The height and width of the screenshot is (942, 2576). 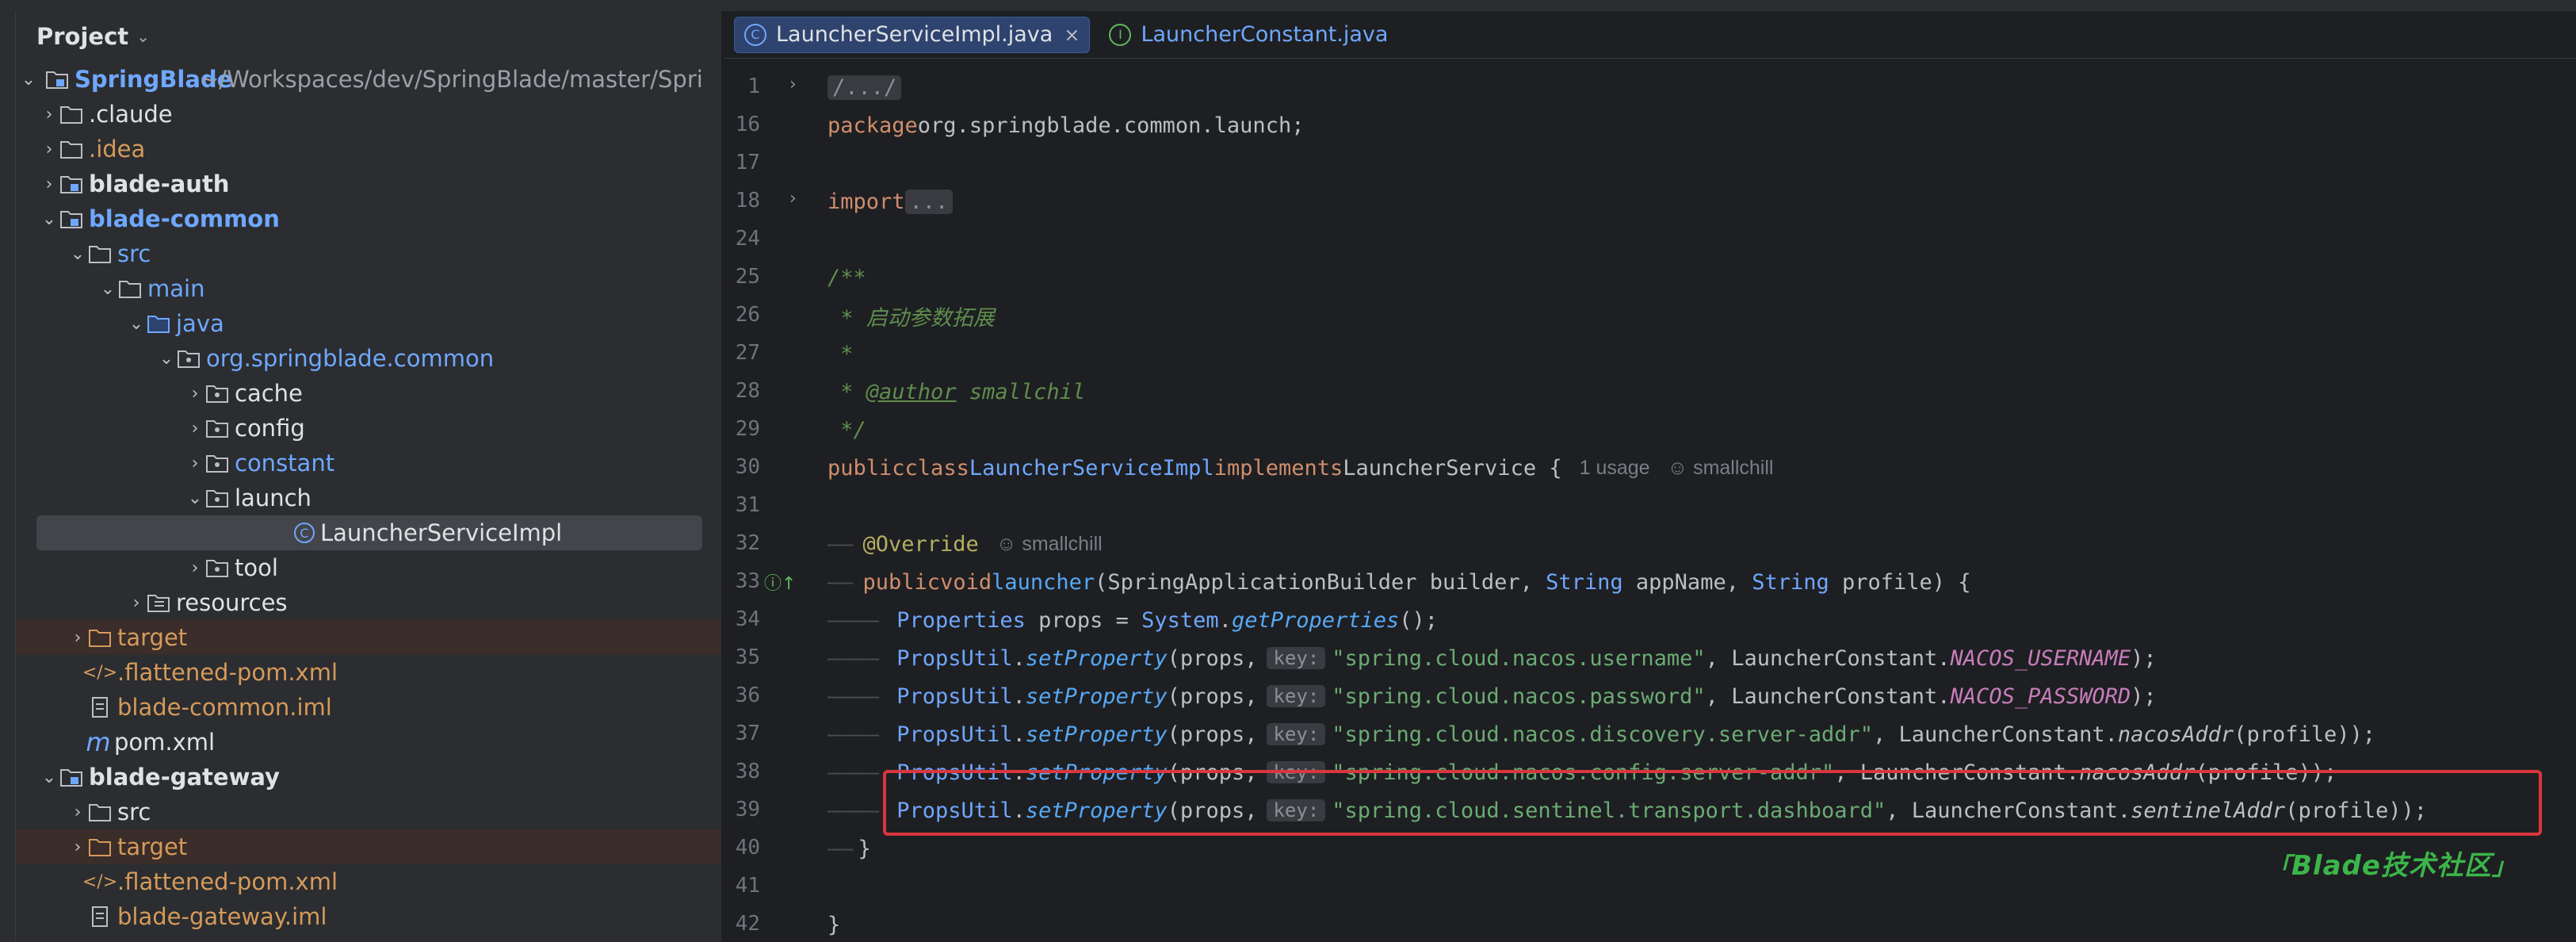 What do you see at coordinates (368, 253) in the screenshot?
I see `tree-item-src: ⌄ src` at bounding box center [368, 253].